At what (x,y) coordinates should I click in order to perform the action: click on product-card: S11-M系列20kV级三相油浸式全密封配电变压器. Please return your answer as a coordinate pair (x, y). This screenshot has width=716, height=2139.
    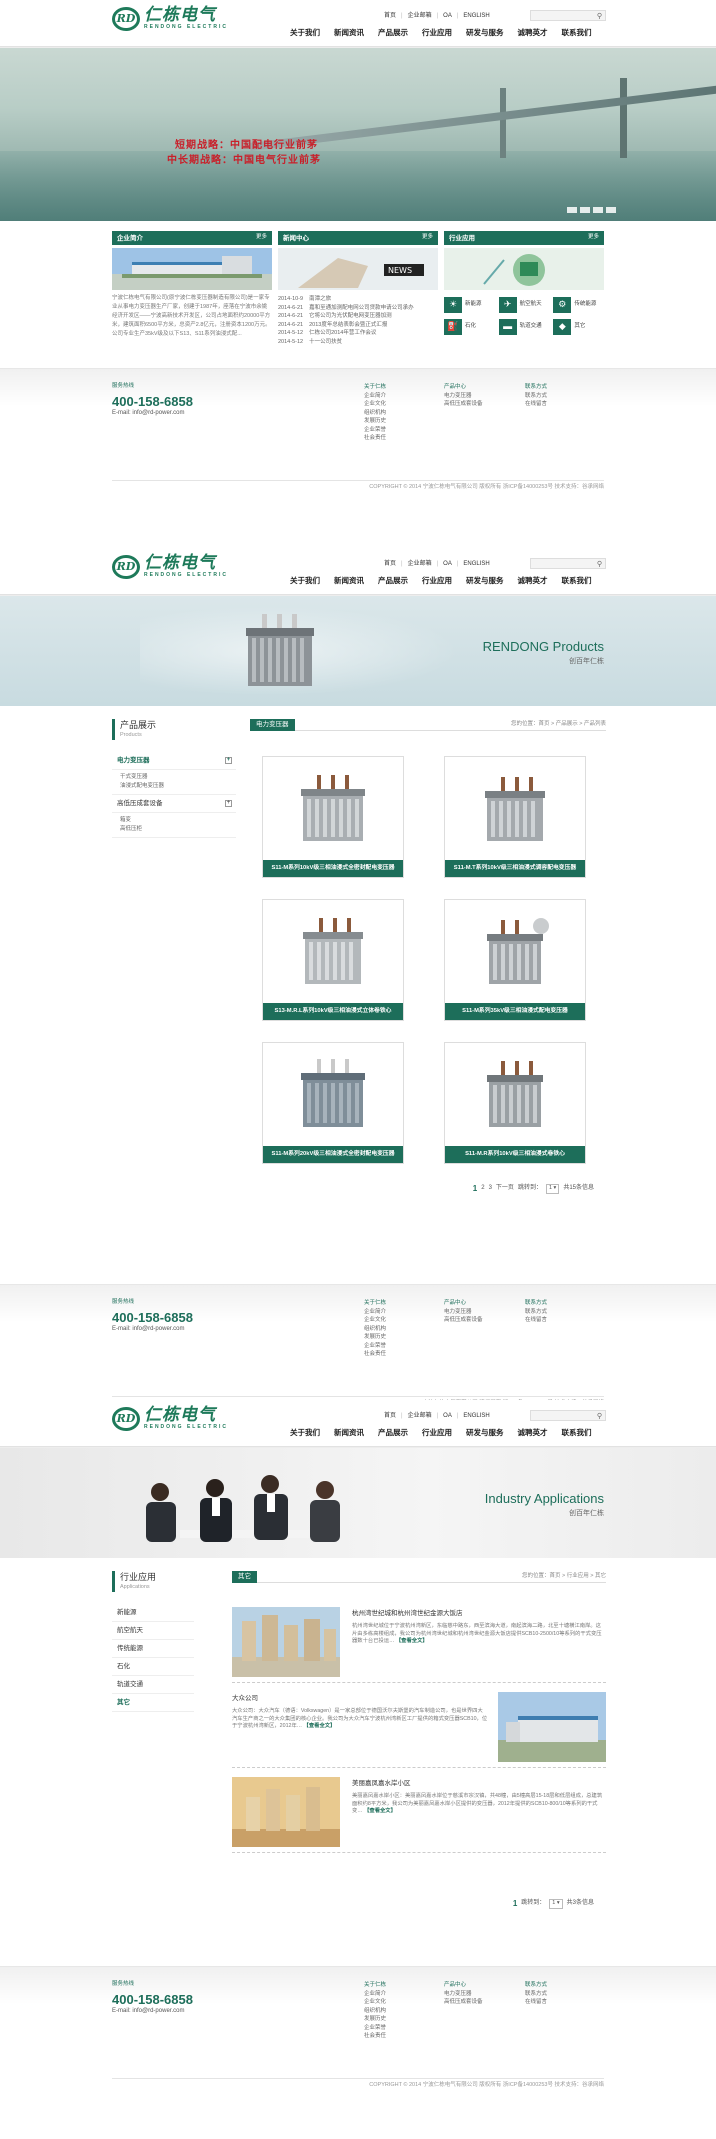
    Looking at the image, I should click on (333, 1103).